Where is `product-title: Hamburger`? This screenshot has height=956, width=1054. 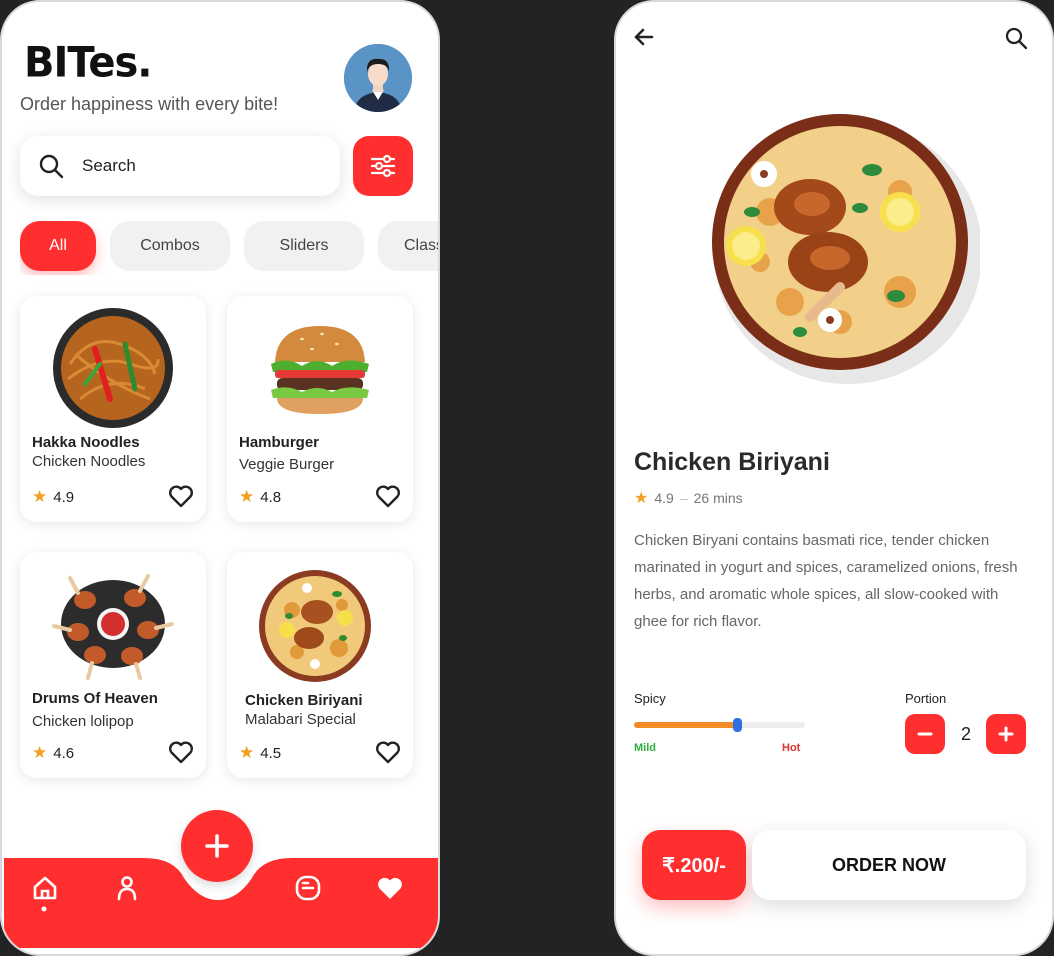 product-title: Hamburger is located at coordinates (279, 442).